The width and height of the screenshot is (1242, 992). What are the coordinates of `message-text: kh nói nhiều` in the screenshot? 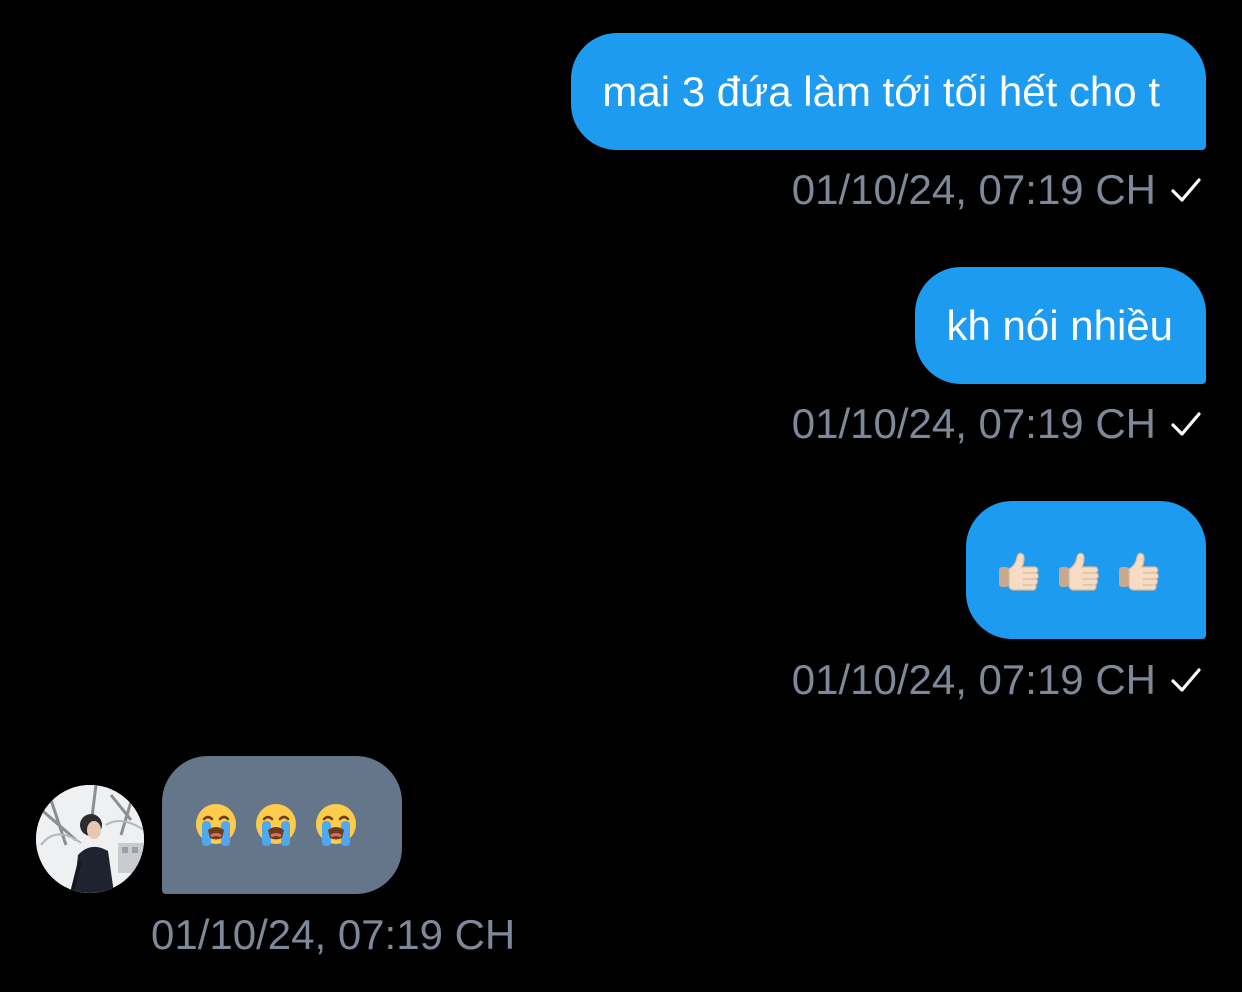 It's located at (1059, 325).